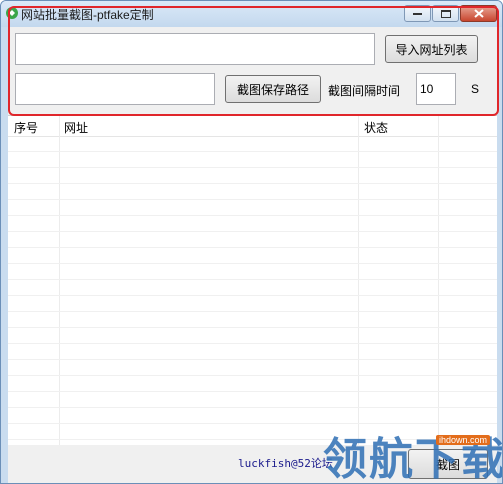 The height and width of the screenshot is (484, 503). Describe the element at coordinates (76, 127) in the screenshot. I see `column-header-url: 网址` at that location.